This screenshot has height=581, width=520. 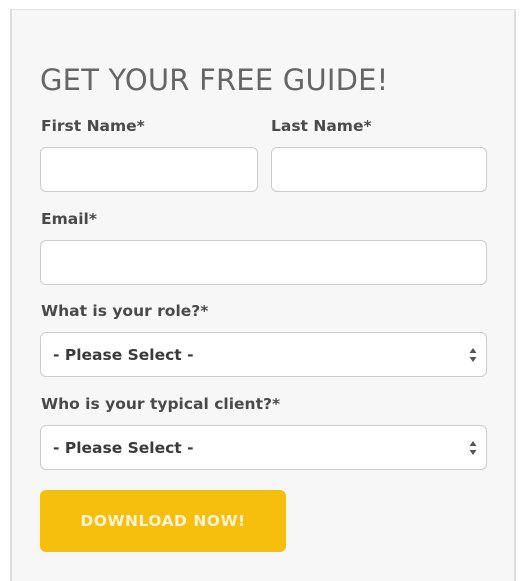 What do you see at coordinates (123, 354) in the screenshot?
I see `role-select-value: - Please Select -` at bounding box center [123, 354].